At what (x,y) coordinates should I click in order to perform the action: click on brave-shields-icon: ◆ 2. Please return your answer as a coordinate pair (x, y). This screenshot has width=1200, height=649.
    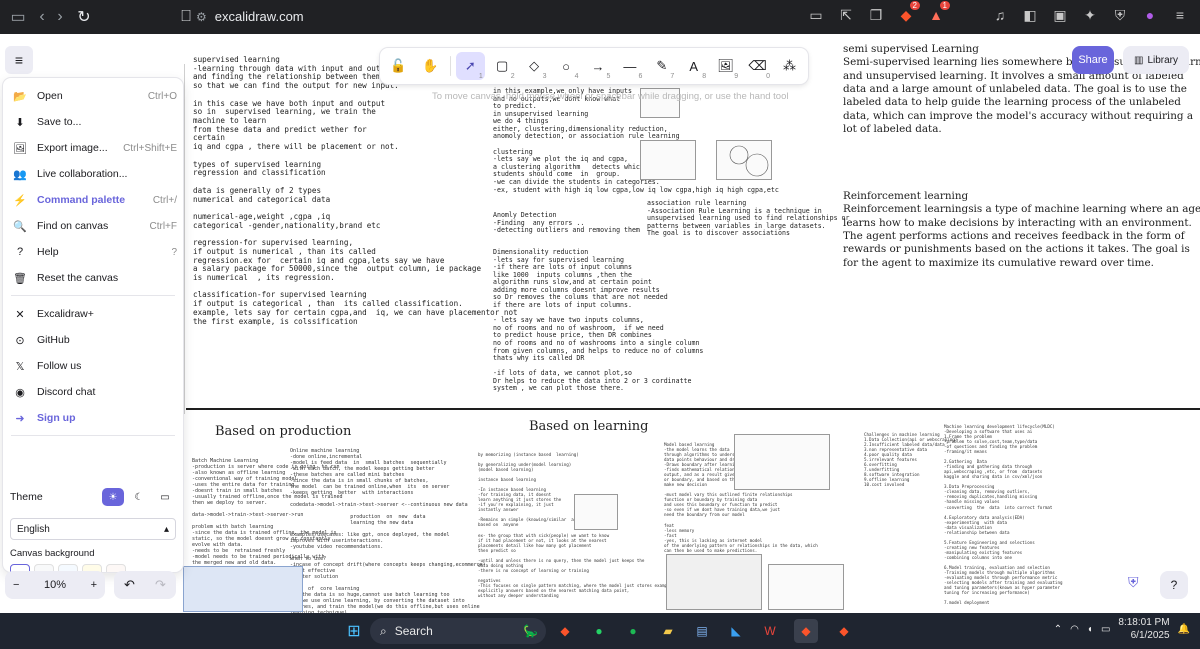
    Looking at the image, I should click on (908, 13).